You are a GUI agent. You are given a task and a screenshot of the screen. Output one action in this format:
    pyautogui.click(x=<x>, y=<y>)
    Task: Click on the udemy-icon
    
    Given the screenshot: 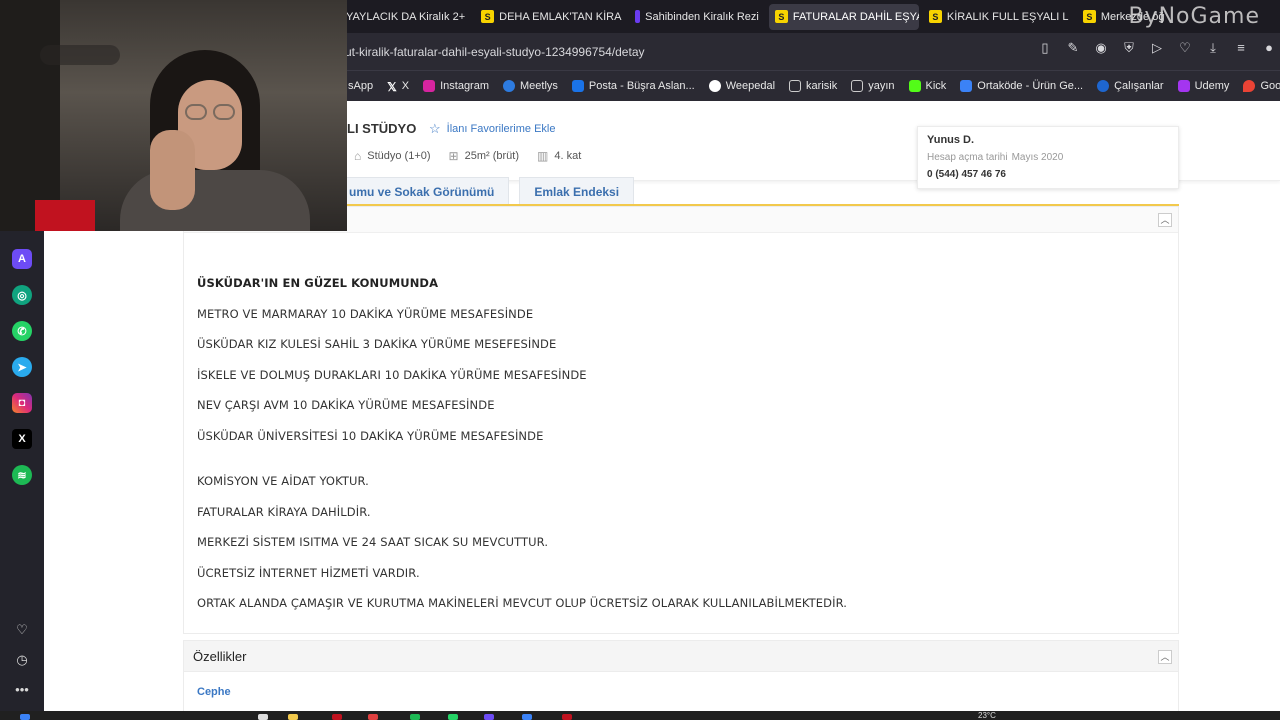 What is the action you would take?
    pyautogui.click(x=1183, y=86)
    